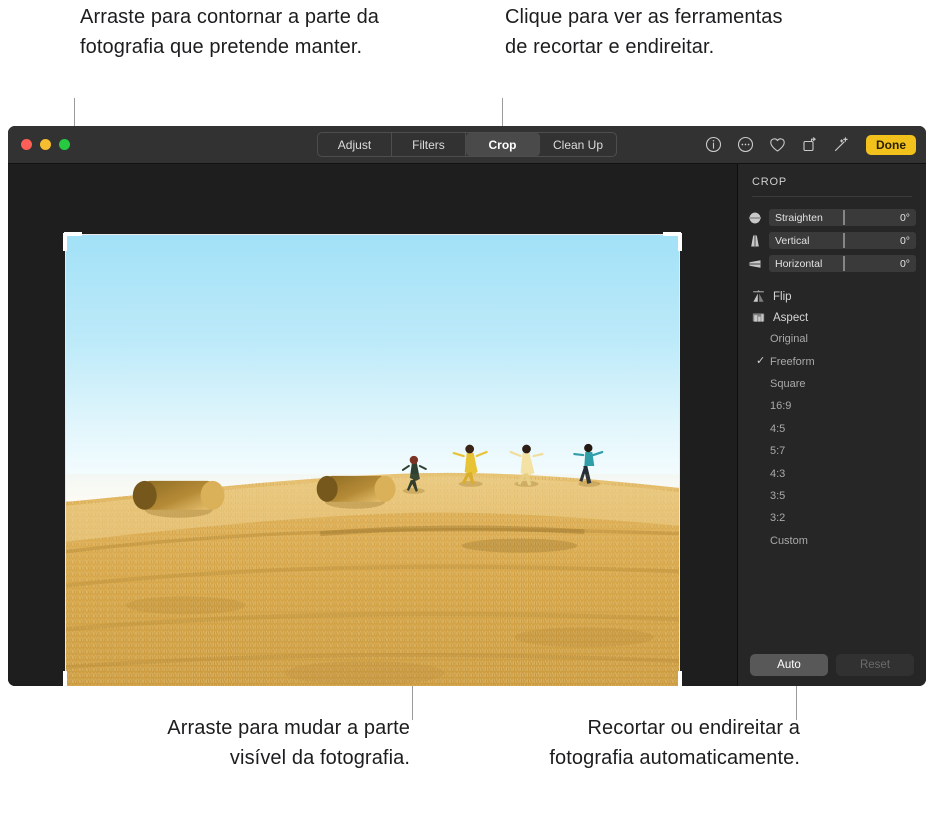 This screenshot has height=819, width=934. What do you see at coordinates (429, 144) in the screenshot?
I see `tab-filters: Filters` at bounding box center [429, 144].